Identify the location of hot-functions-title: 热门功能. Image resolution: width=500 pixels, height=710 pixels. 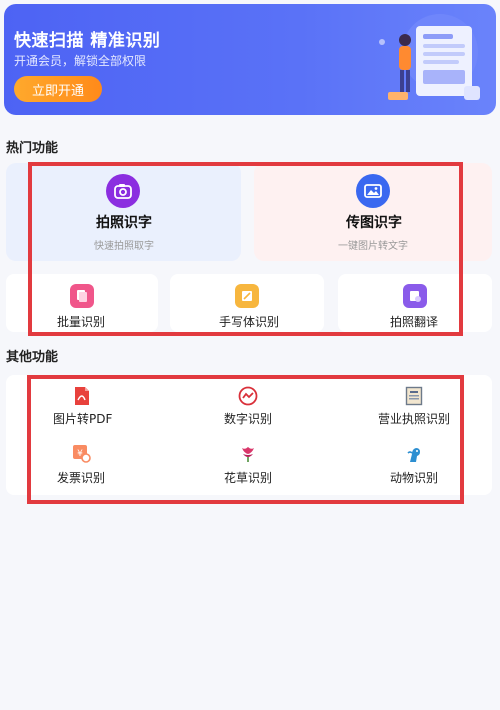
(32, 148).